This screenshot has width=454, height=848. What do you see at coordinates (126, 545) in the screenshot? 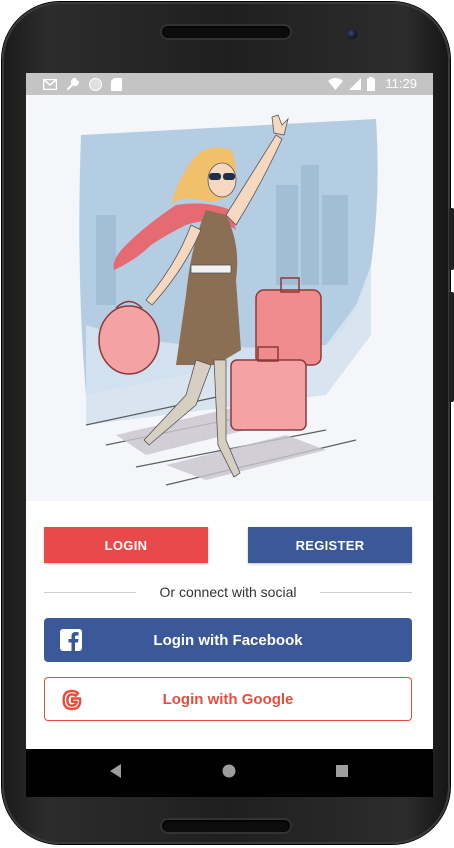
I see `login-button: LOGIN` at bounding box center [126, 545].